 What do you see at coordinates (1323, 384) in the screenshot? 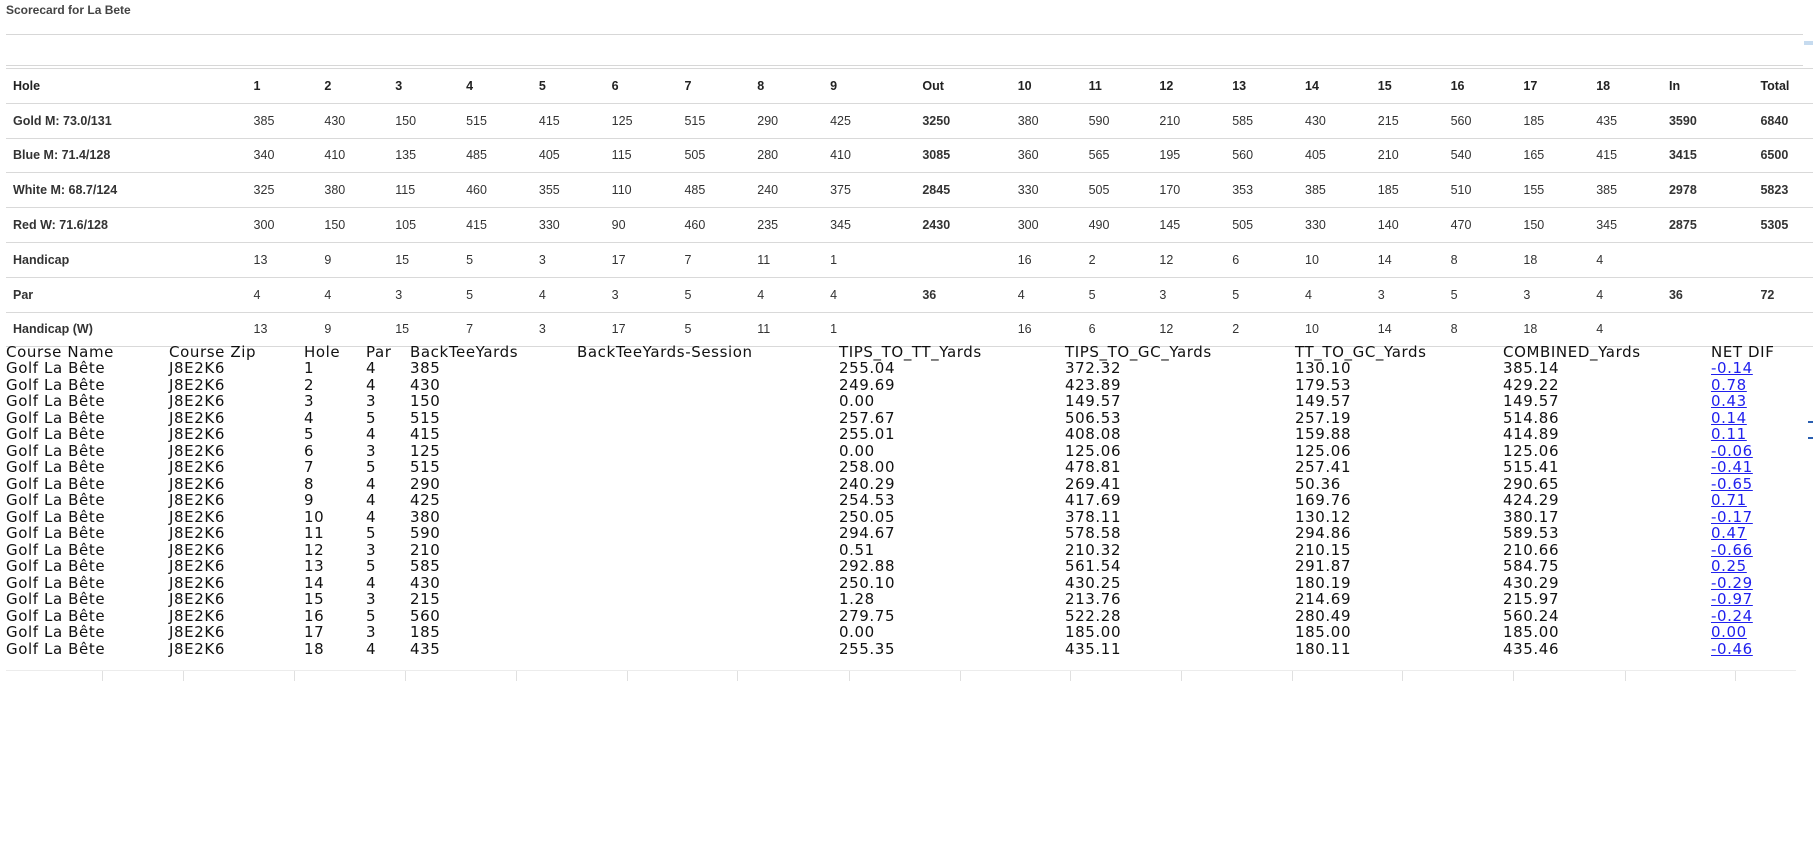
I see `grid-cell: 179.53` at bounding box center [1323, 384].